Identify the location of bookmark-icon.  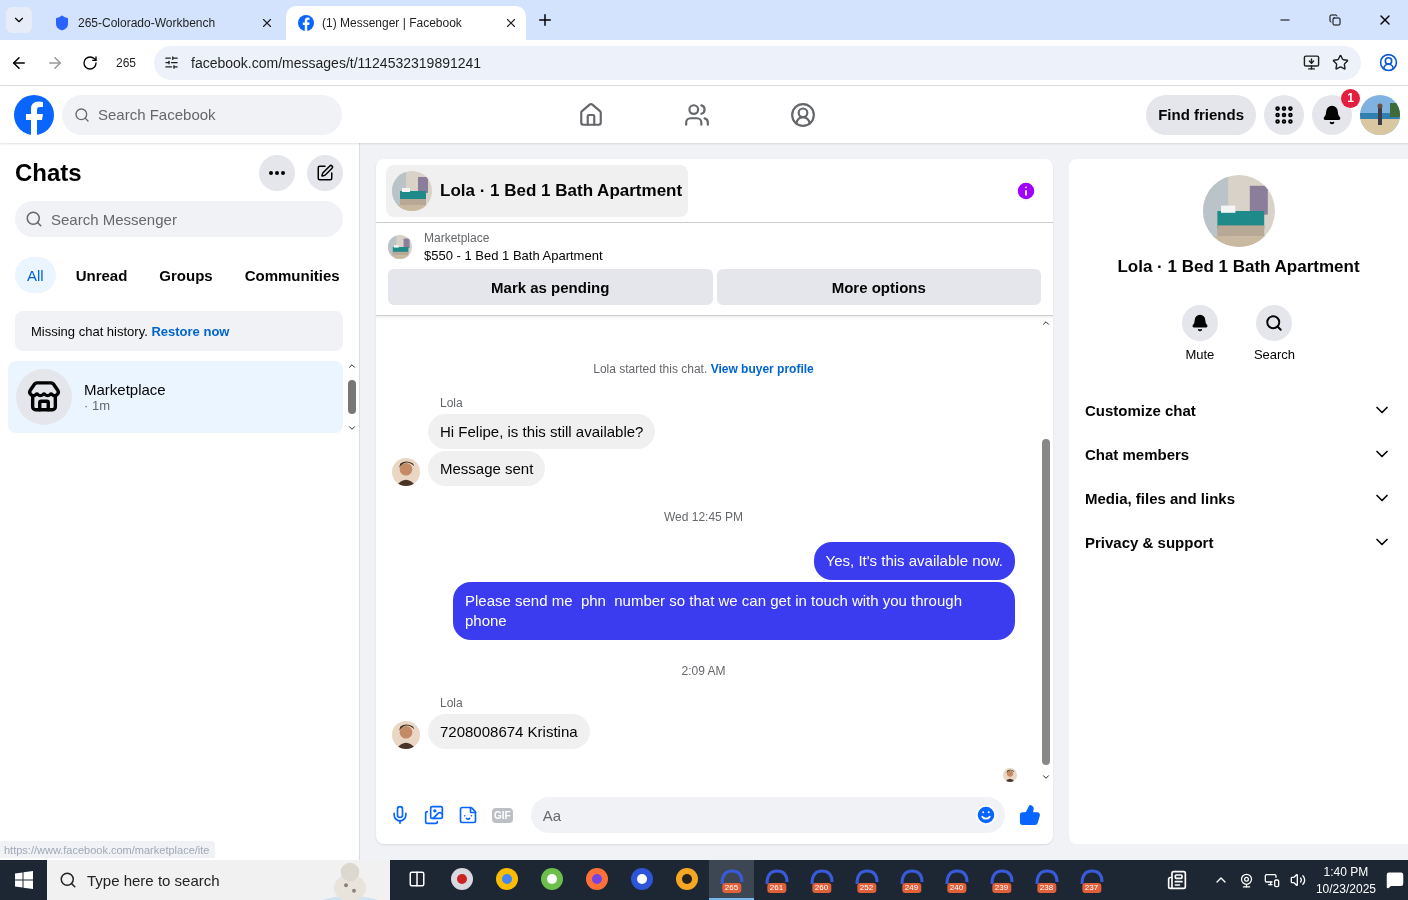
(1340, 62).